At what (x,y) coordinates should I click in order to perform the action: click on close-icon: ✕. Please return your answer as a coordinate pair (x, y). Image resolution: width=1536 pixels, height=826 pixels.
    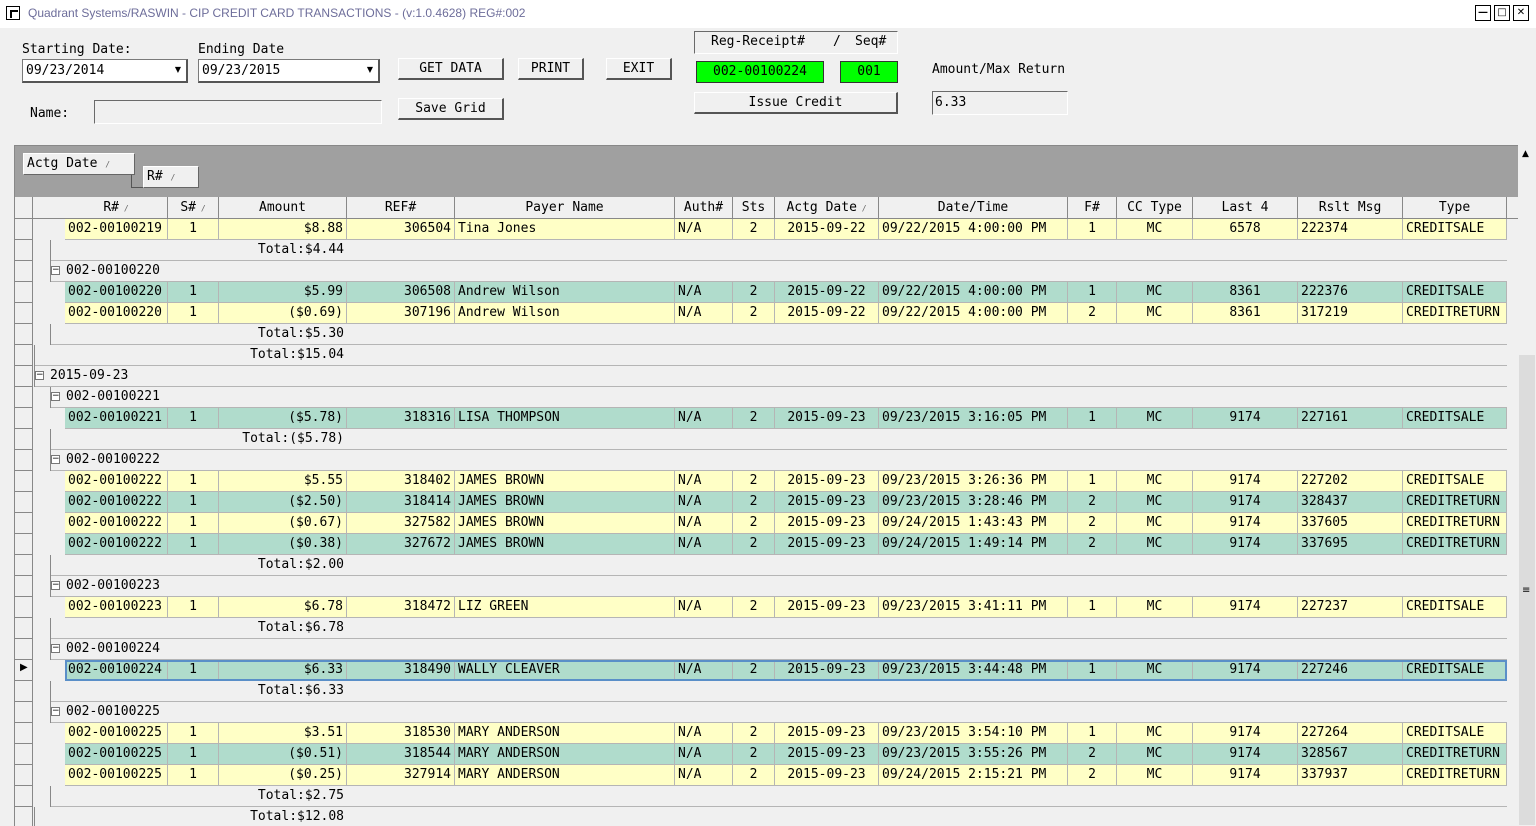
    Looking at the image, I should click on (1521, 13).